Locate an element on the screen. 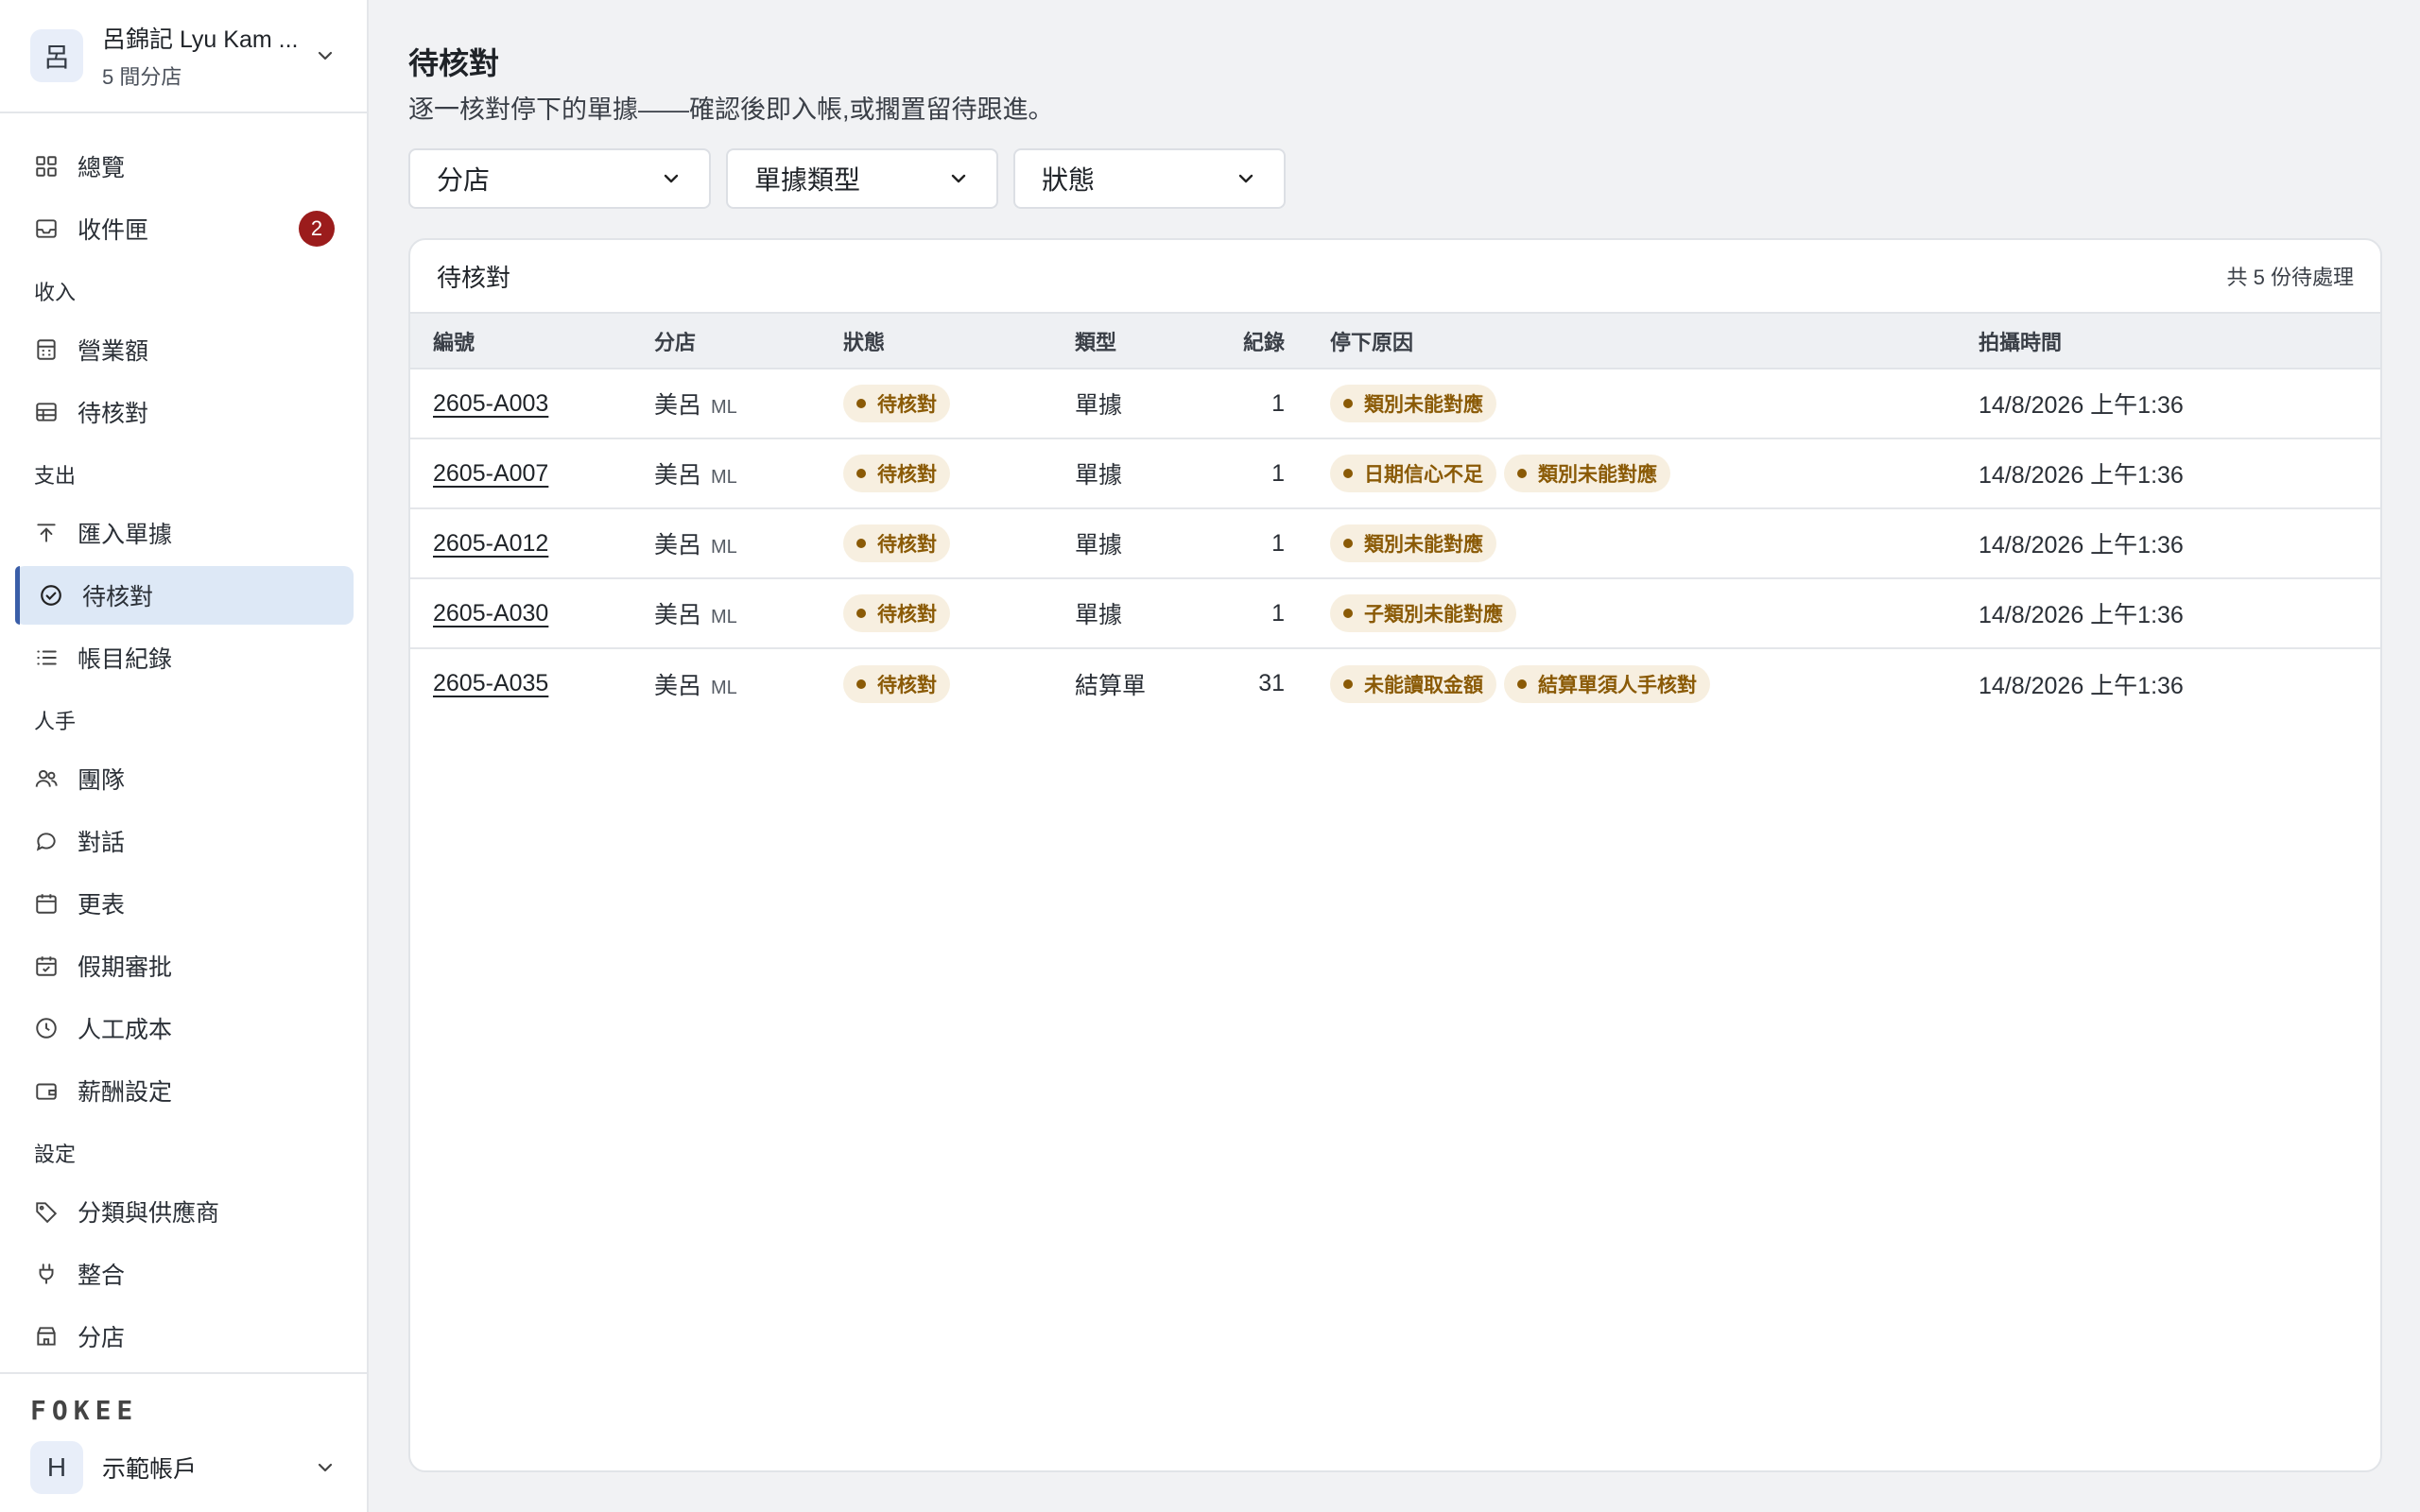 Image resolution: width=2420 pixels, height=1512 pixels. sidebar-item-label: 營業額 is located at coordinates (113, 351).